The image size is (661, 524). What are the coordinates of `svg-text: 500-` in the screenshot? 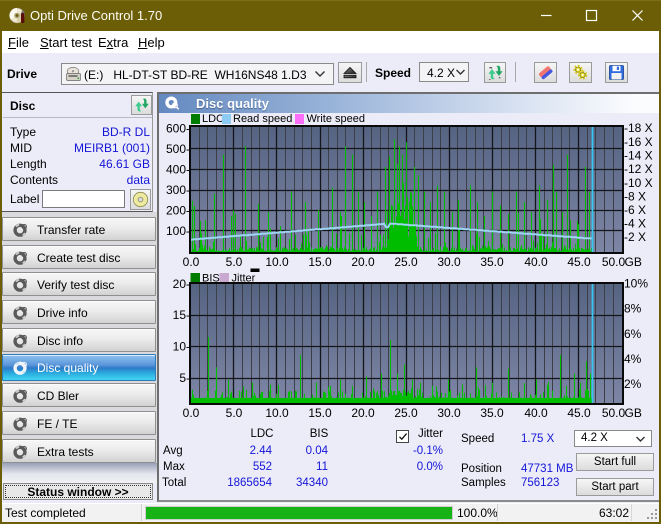 It's located at (178, 149).